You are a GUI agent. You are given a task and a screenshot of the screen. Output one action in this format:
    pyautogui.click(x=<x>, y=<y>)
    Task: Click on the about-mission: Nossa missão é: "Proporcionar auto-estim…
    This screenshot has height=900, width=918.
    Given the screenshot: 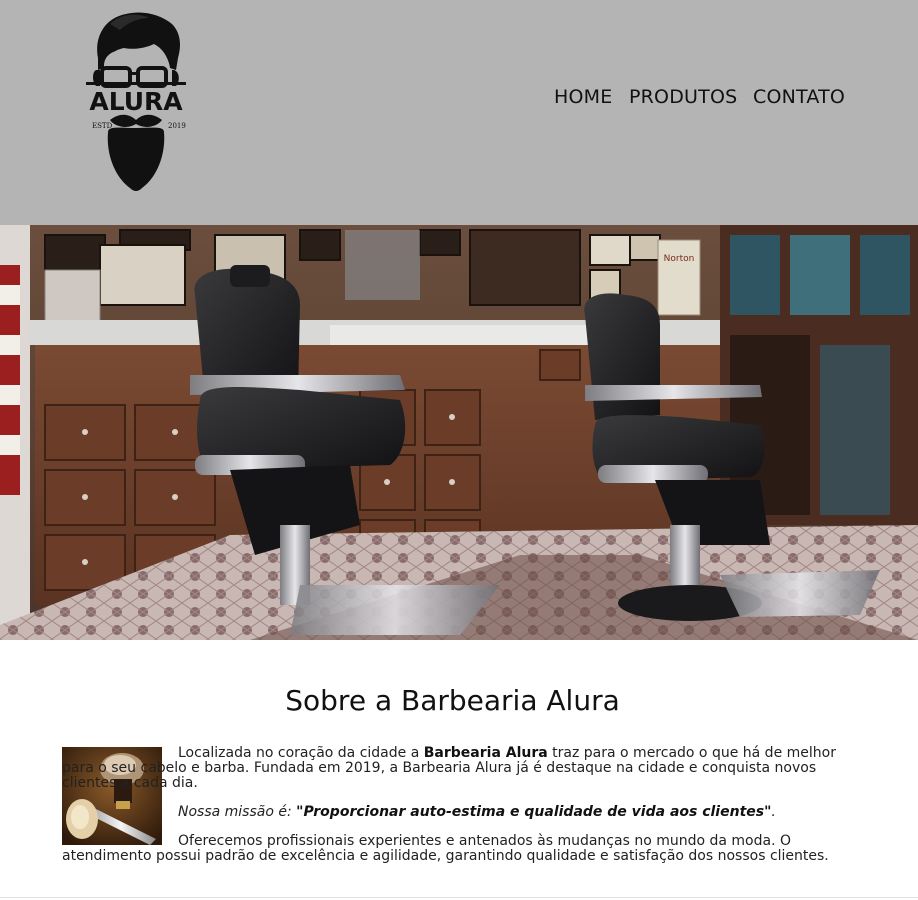 What is the action you would take?
    pyautogui.click(x=477, y=812)
    